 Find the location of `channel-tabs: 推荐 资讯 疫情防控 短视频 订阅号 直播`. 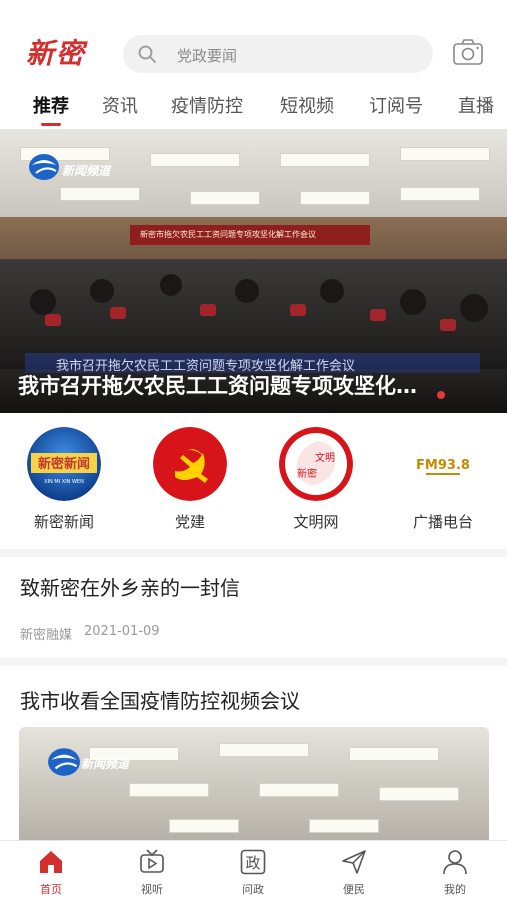

channel-tabs: 推荐 资讯 疫情防控 短视频 订阅号 直播 is located at coordinates (253, 106).